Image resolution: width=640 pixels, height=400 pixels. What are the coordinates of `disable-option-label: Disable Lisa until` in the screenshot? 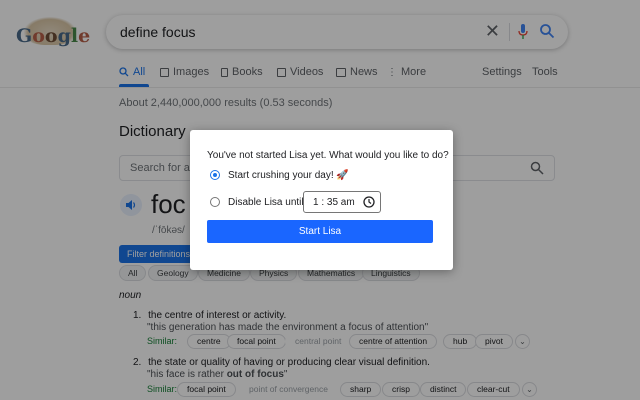 It's located at (266, 202).